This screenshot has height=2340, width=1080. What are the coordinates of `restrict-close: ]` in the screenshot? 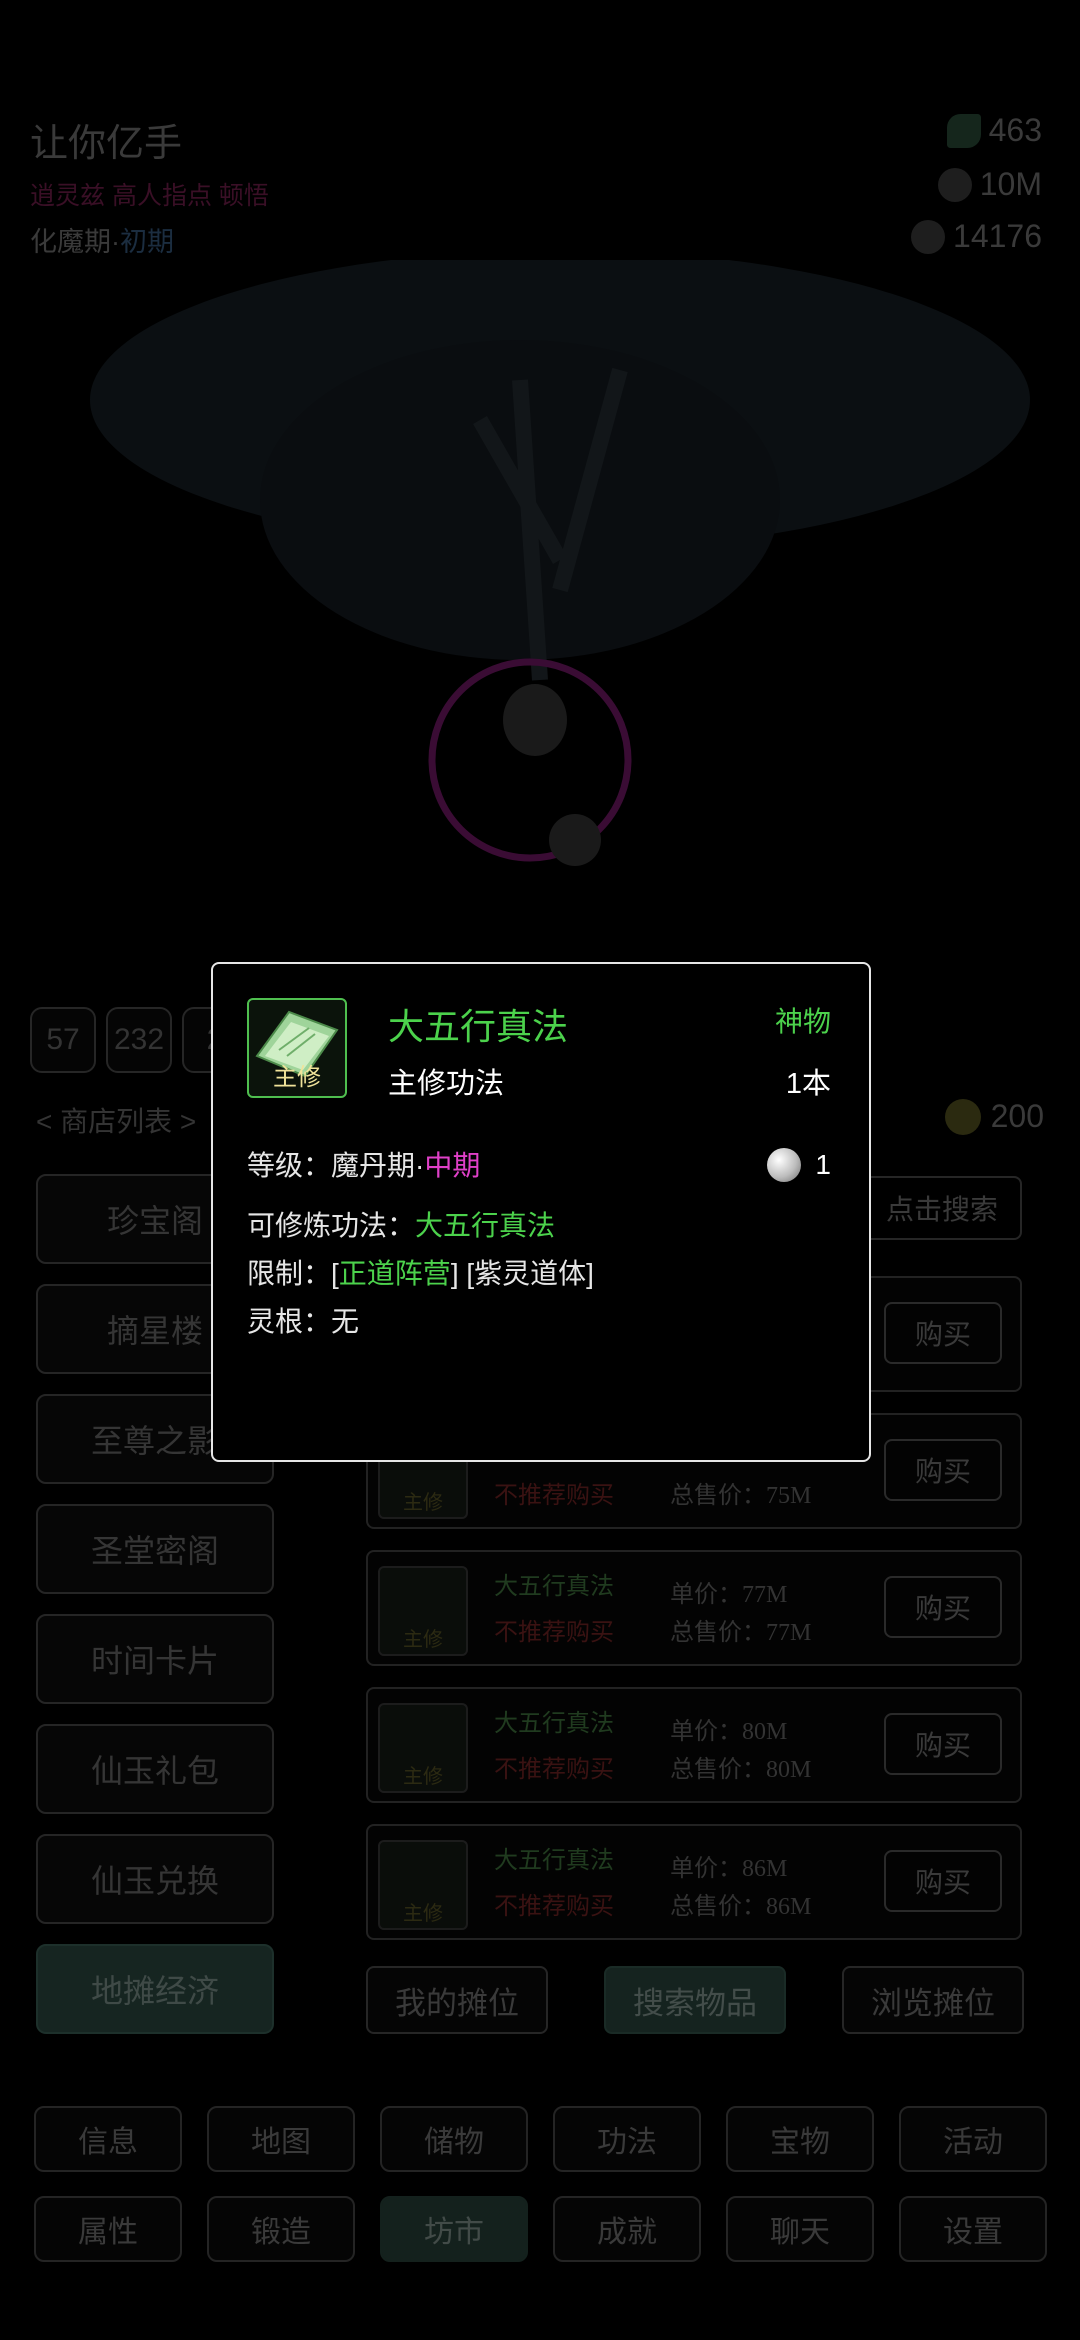 It's located at (454, 1273).